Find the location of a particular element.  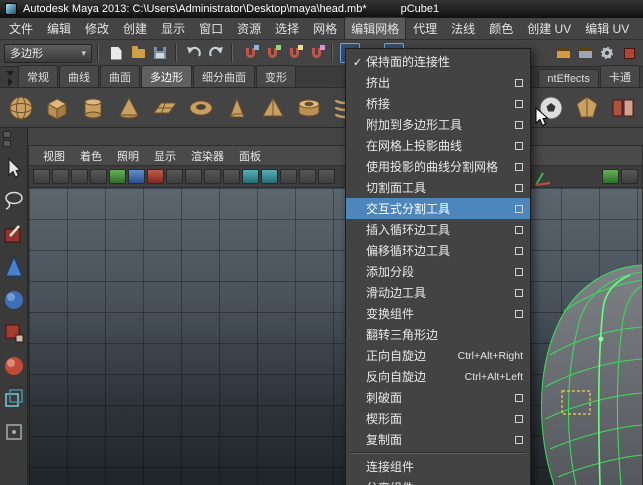

universal-manipulator-button is located at coordinates (14, 366).